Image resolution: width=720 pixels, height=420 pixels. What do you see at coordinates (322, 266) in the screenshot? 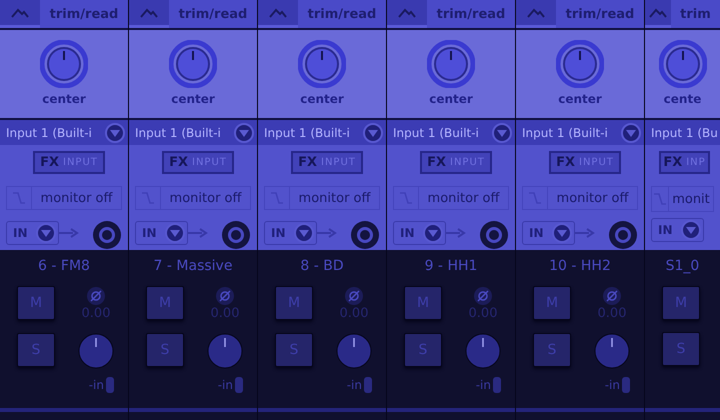
I see `track-name: 8 - BD` at bounding box center [322, 266].